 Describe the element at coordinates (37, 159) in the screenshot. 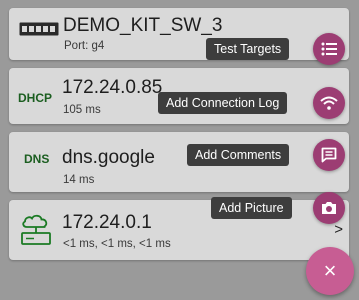

I see `dns-tag: DNS` at that location.